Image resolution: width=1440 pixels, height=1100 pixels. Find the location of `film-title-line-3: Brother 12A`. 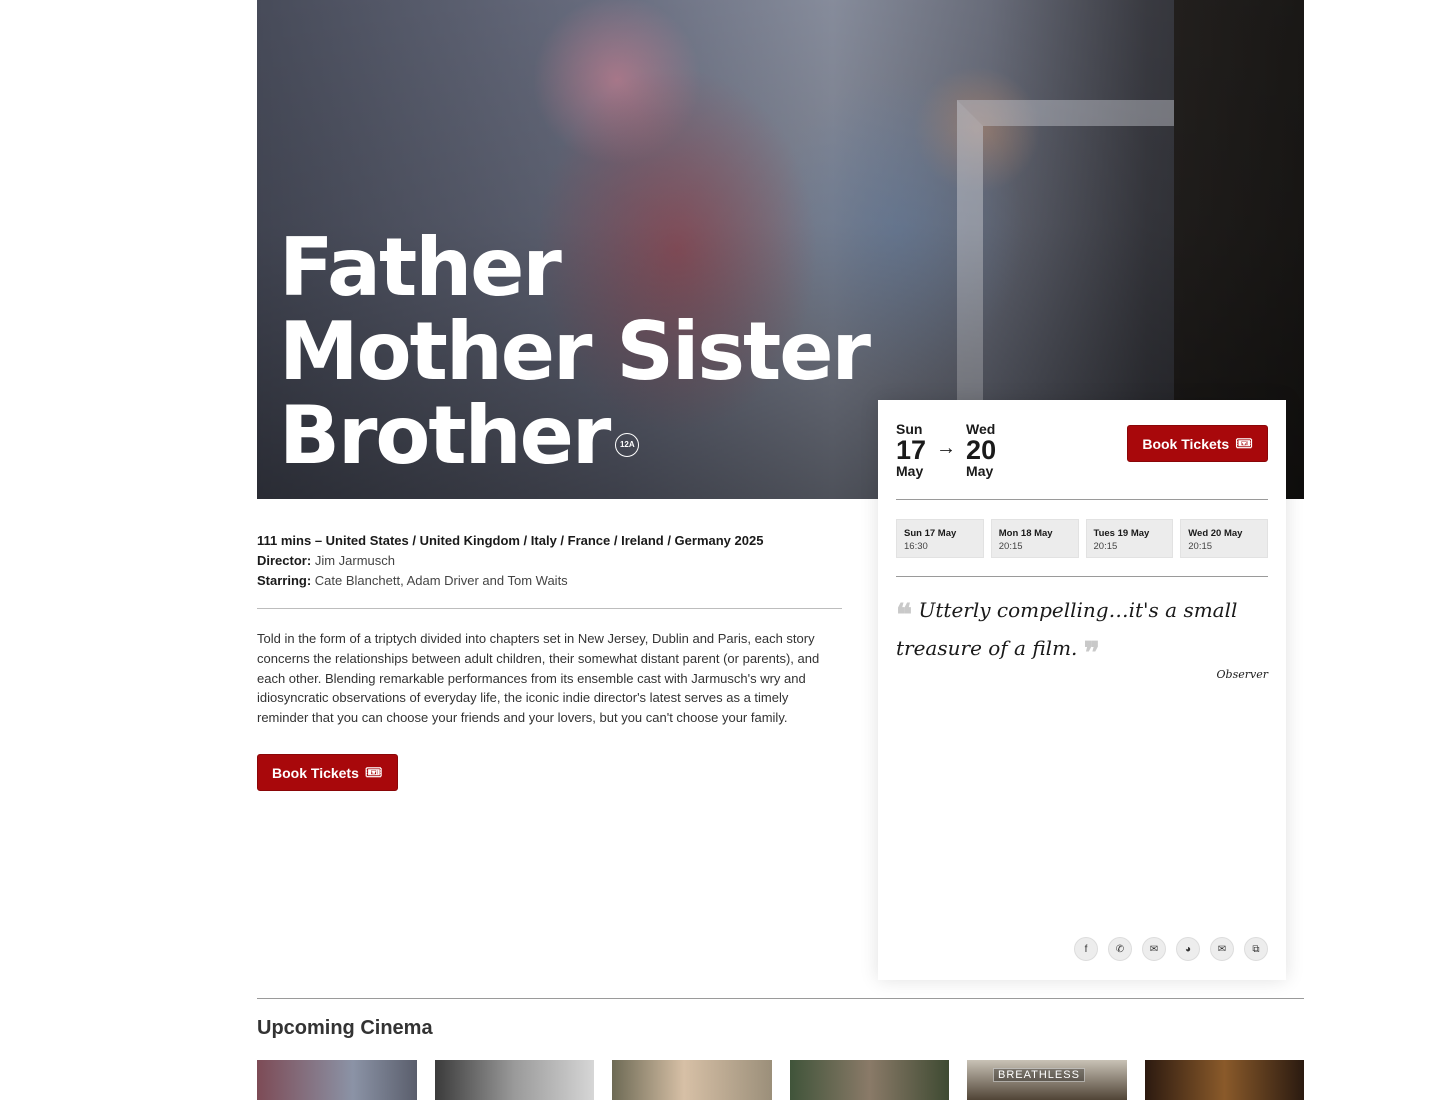

film-title-line-3: Brother 12A is located at coordinates (629, 436).